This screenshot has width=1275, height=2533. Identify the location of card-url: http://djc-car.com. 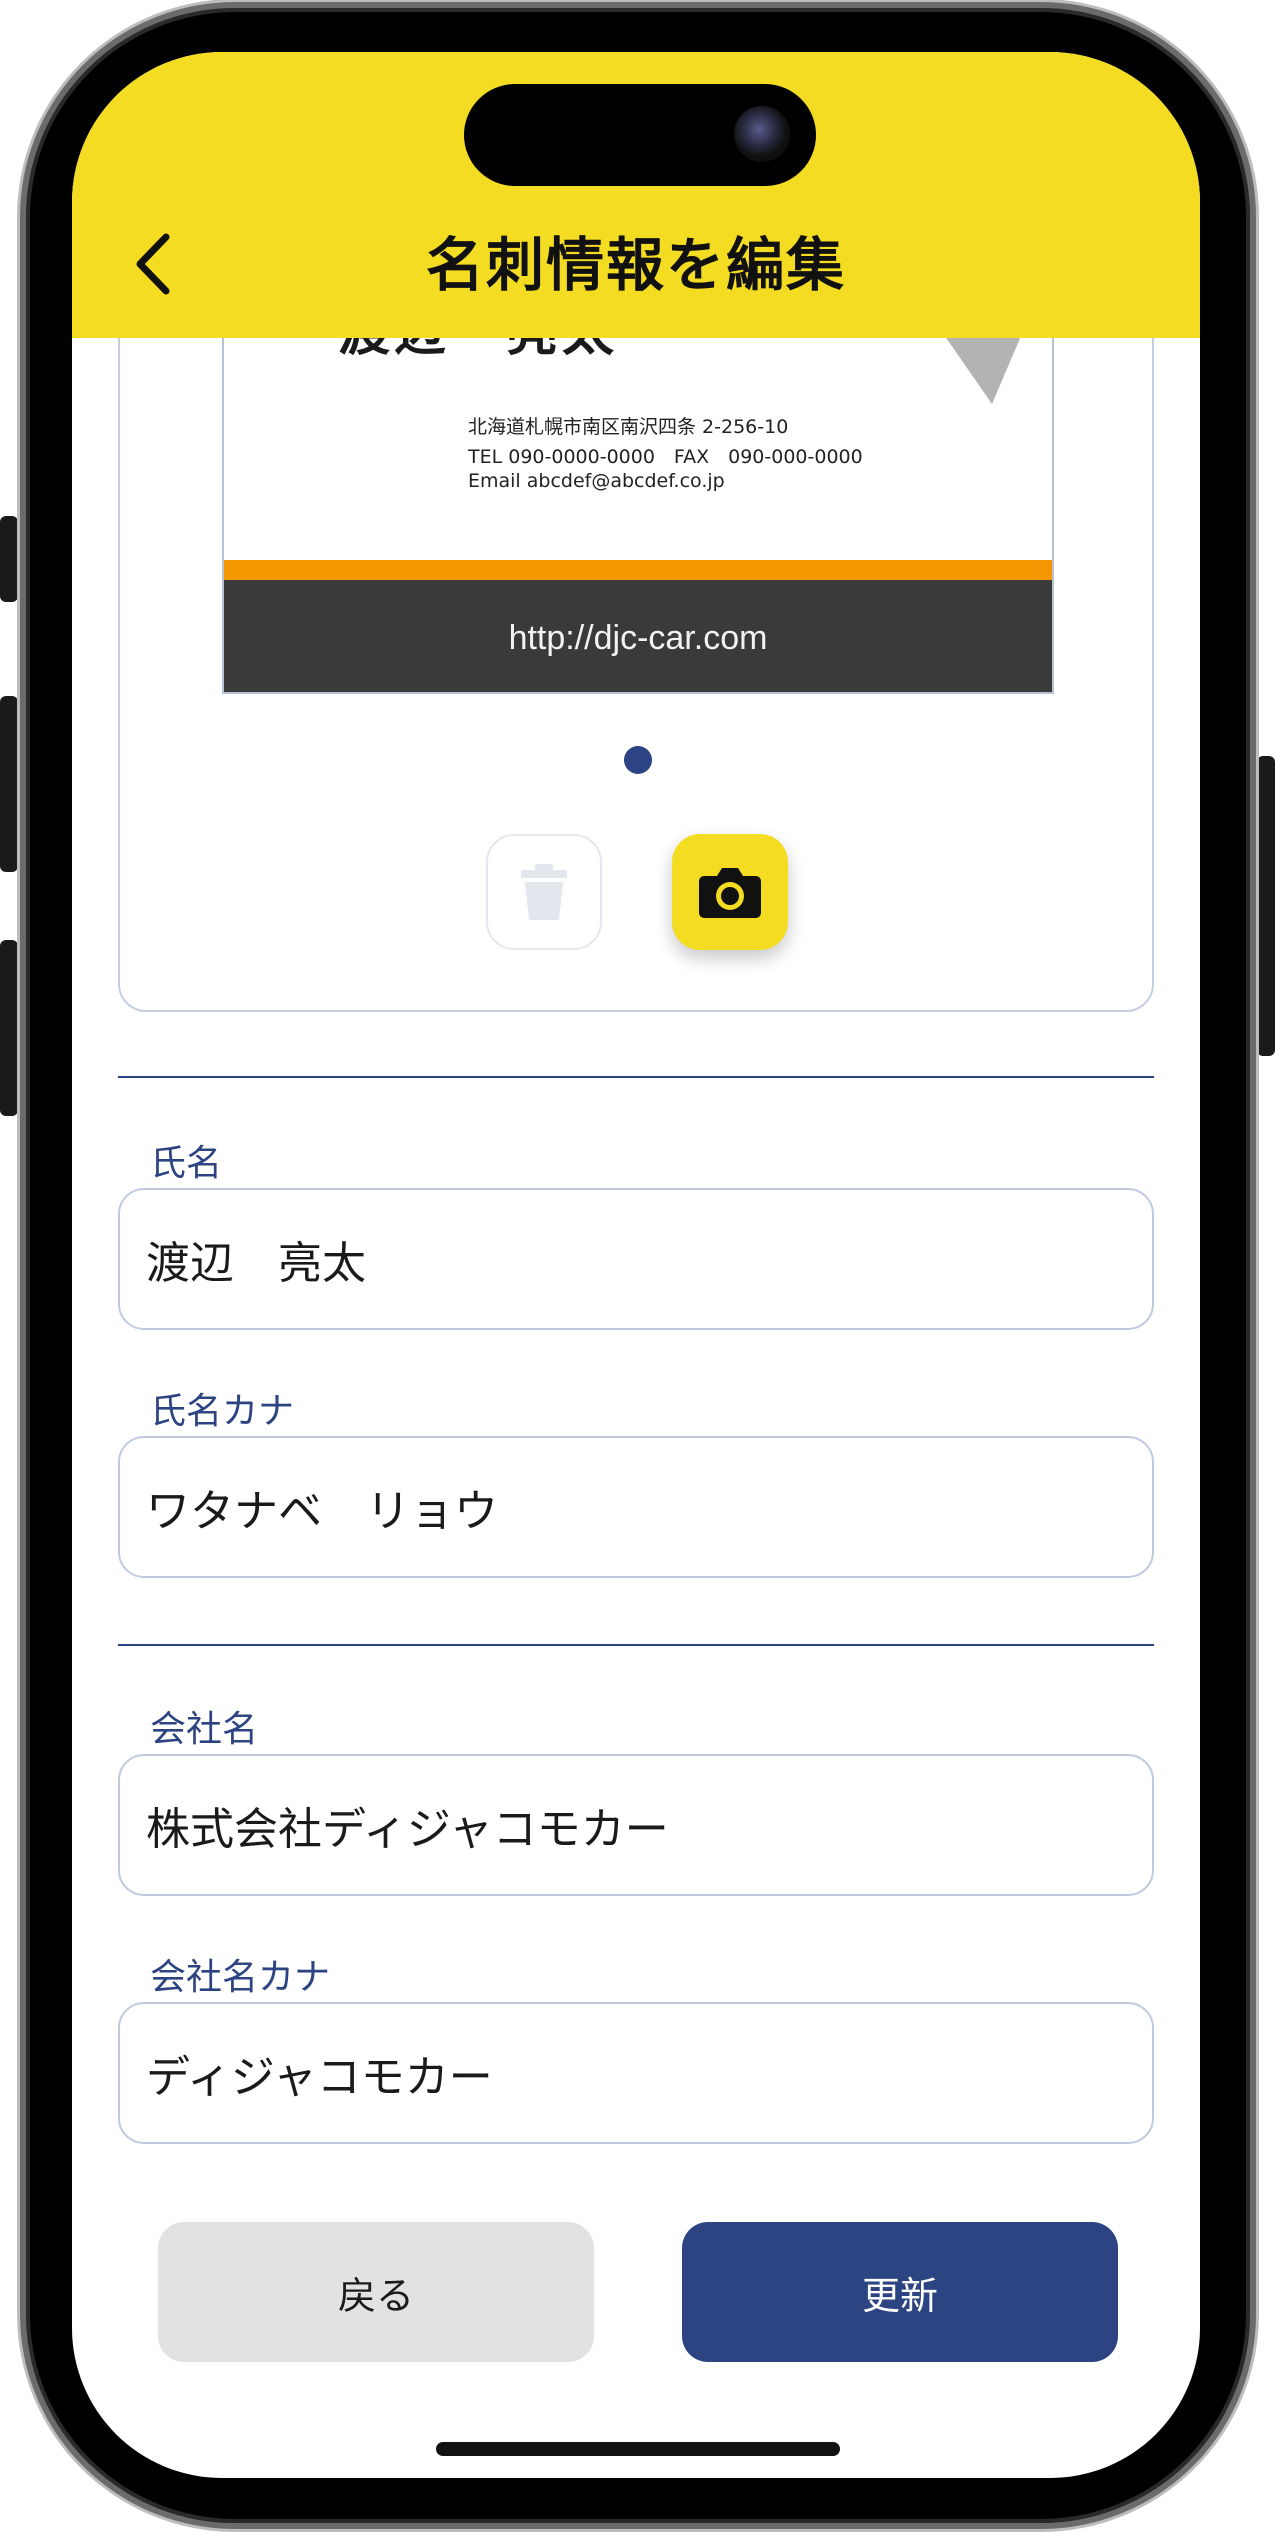
(638, 637).